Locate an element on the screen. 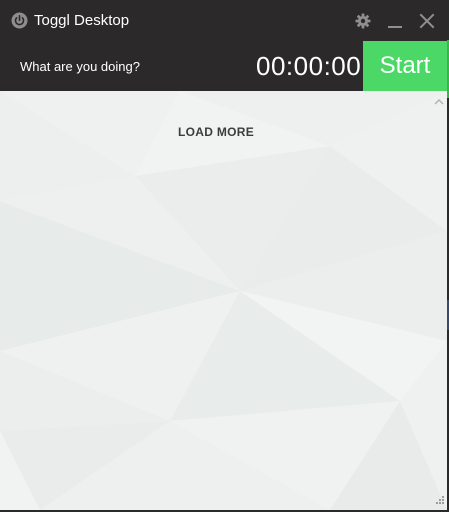  resize-grip-icon is located at coordinates (439, 500).